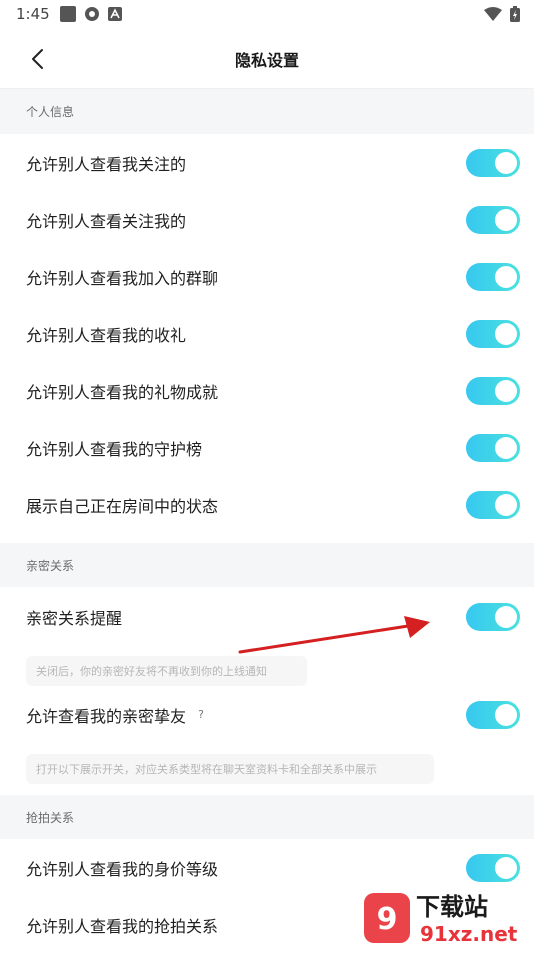 This screenshot has width=534, height=953. Describe the element at coordinates (267, 447) in the screenshot. I see `setting-row: 允许别人查看我的守护榜` at that location.